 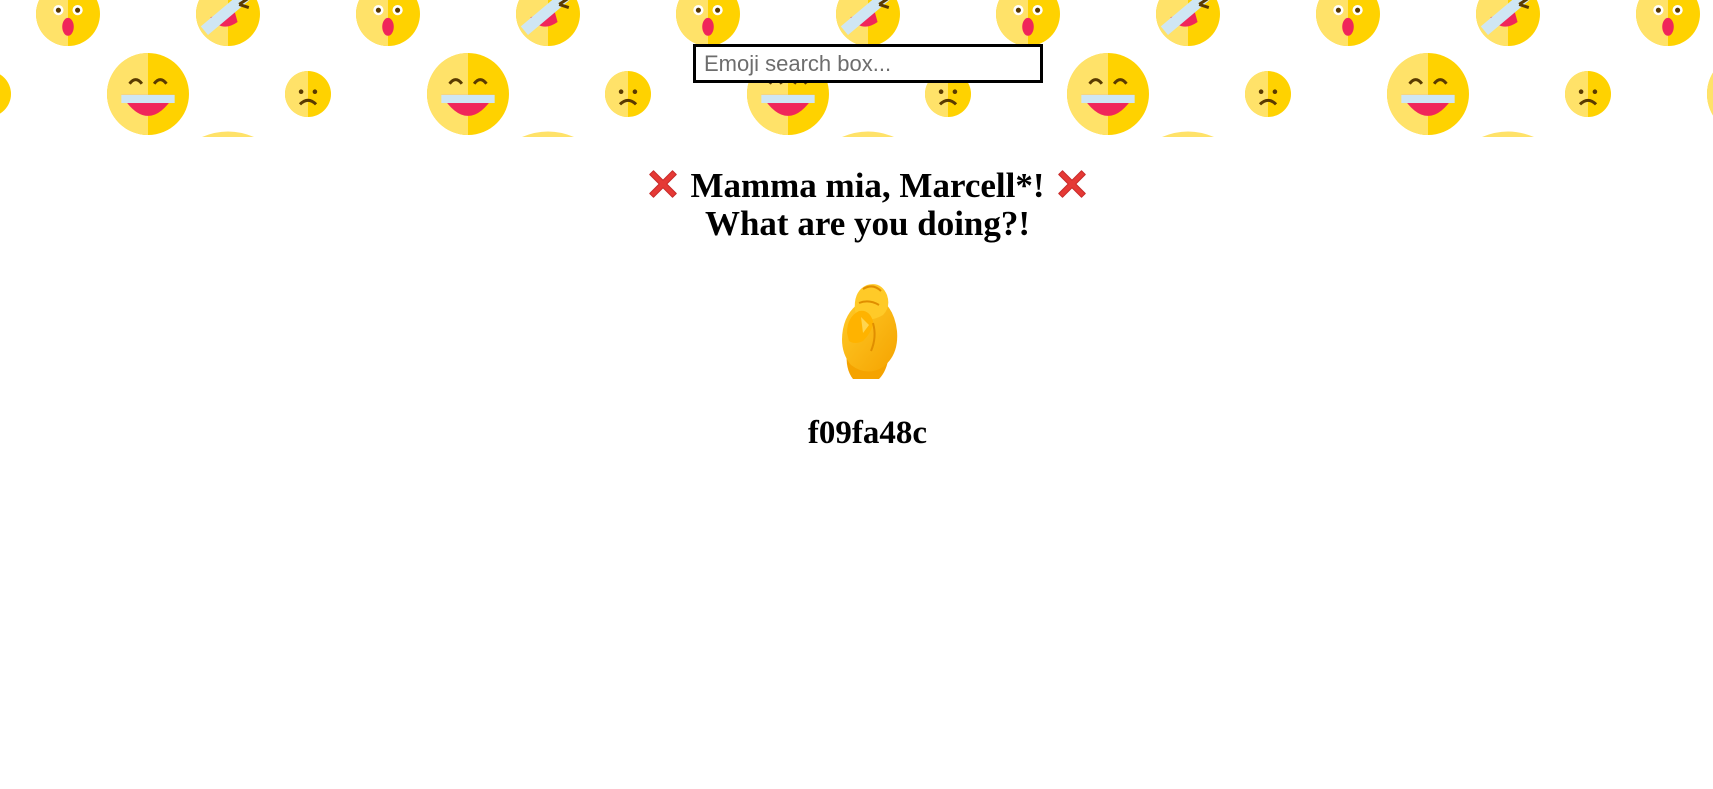 I want to click on pinched-fingers-icon, so click(x=870, y=331).